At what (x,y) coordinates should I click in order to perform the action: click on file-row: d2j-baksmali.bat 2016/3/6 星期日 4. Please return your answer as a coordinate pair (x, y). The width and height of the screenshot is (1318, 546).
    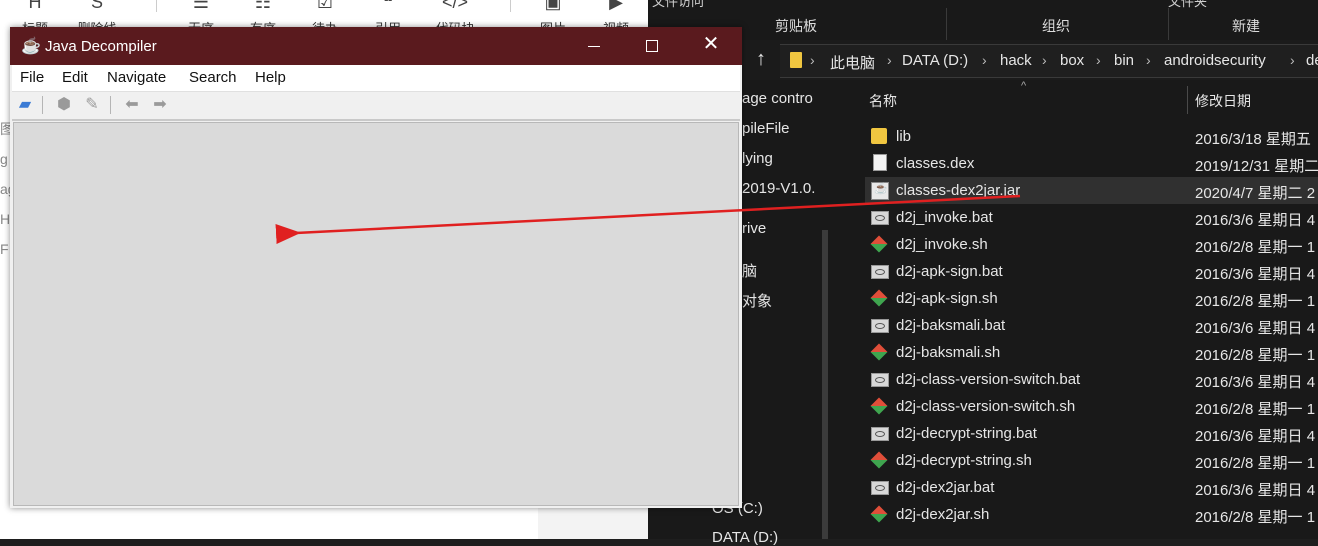
    Looking at the image, I should click on (1091, 325).